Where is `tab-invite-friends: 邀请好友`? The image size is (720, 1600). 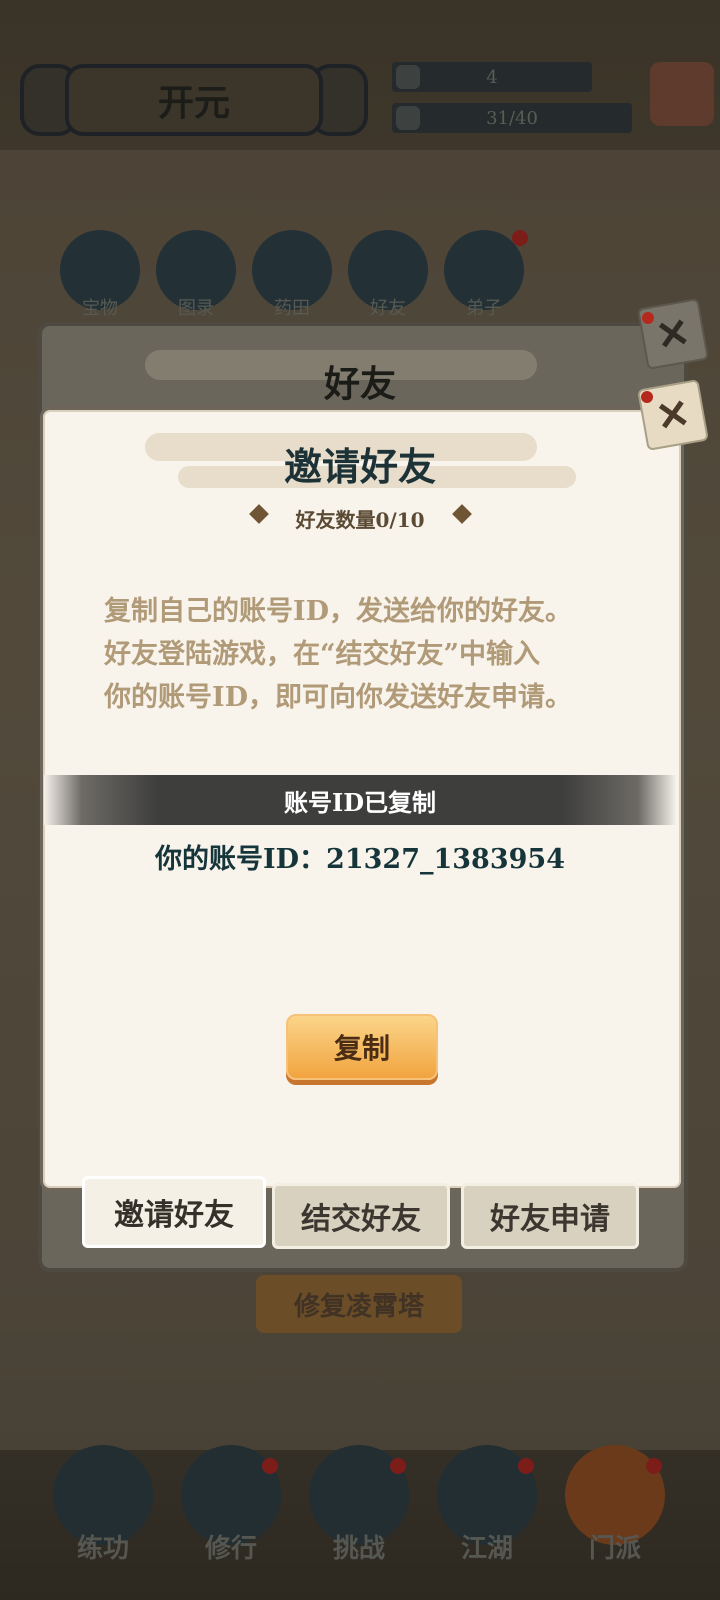
tab-invite-friends: 邀请好友 is located at coordinates (174, 1212).